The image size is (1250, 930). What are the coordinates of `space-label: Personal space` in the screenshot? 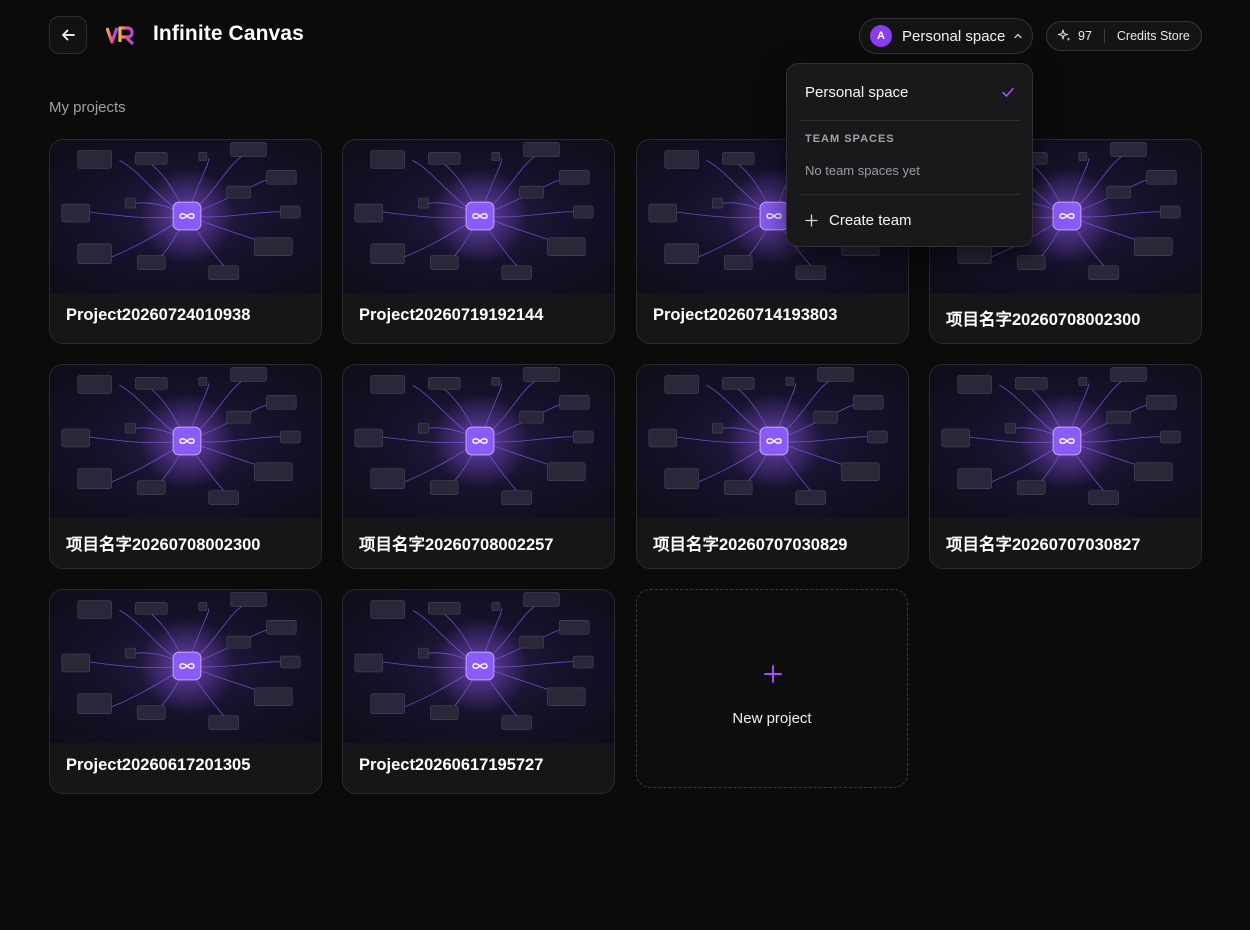 It's located at (954, 36).